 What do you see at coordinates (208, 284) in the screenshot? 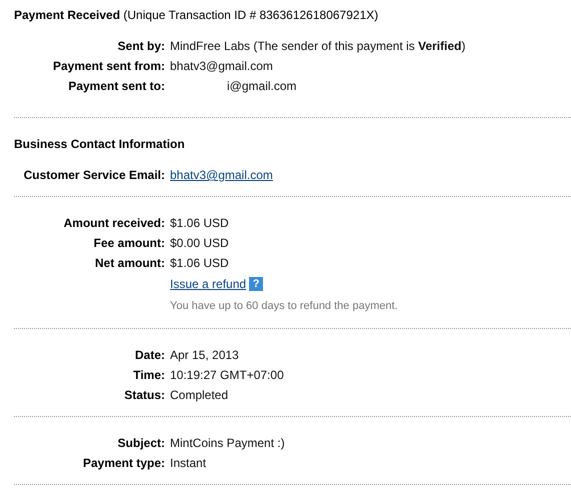
I see `refund-link: Issue a refund` at bounding box center [208, 284].